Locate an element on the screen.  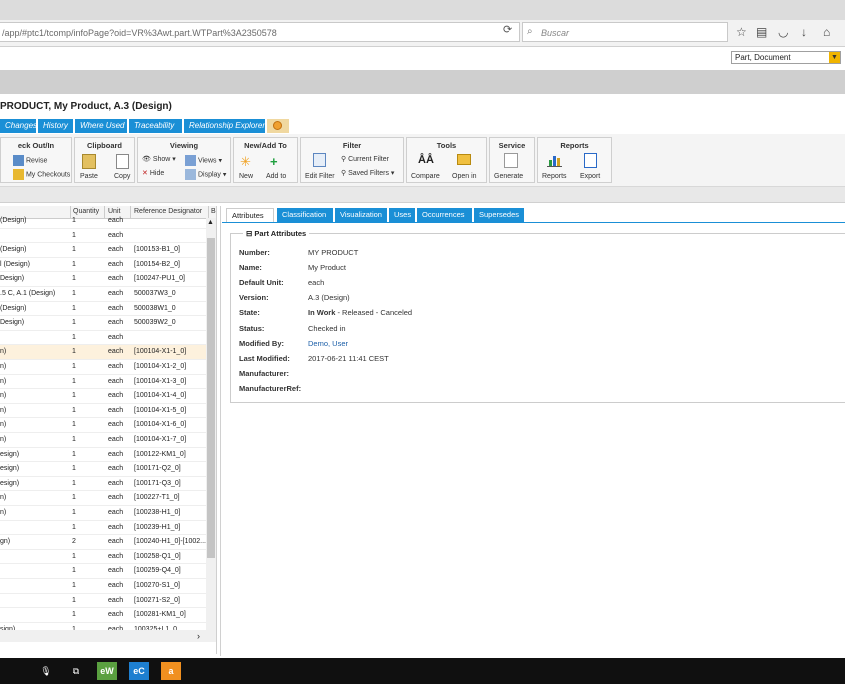
revise-button: Revise is located at coordinates (30, 160).